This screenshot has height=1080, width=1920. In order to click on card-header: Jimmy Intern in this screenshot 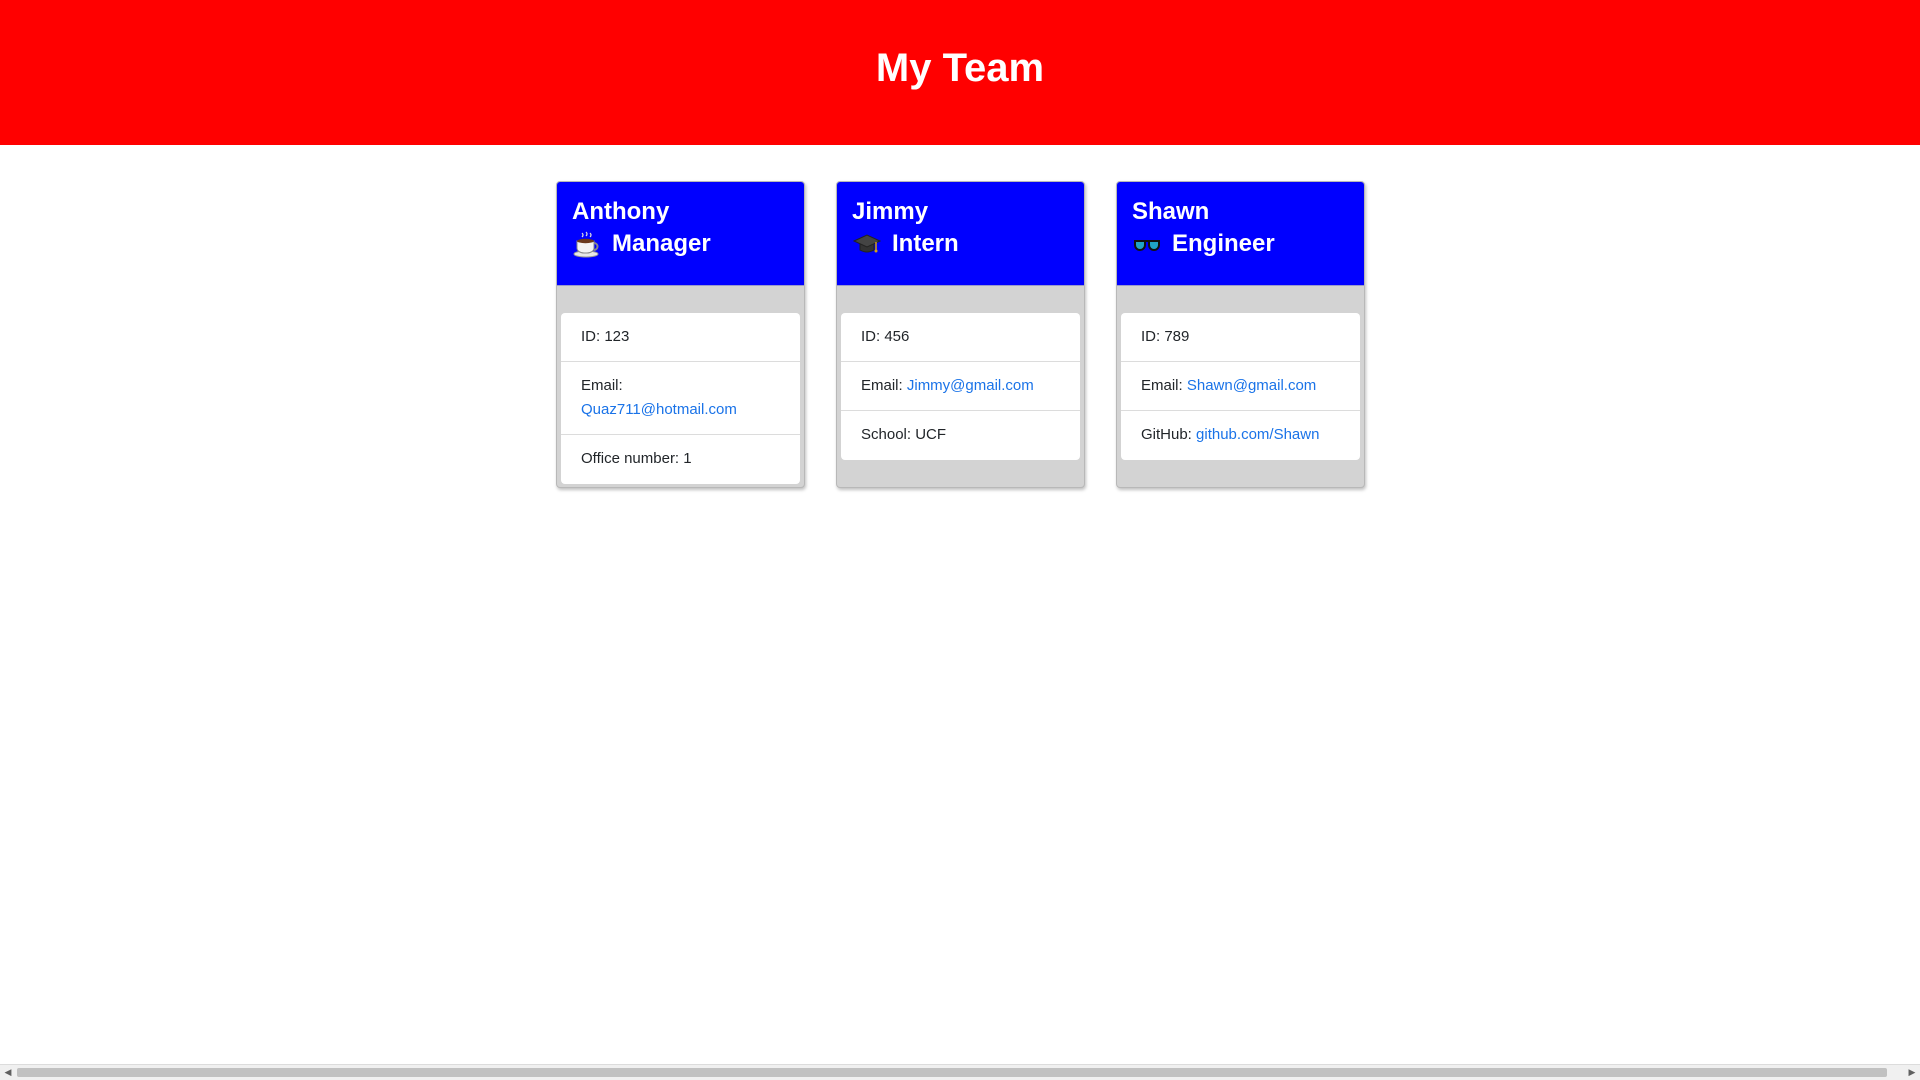, I will do `click(960, 234)`.